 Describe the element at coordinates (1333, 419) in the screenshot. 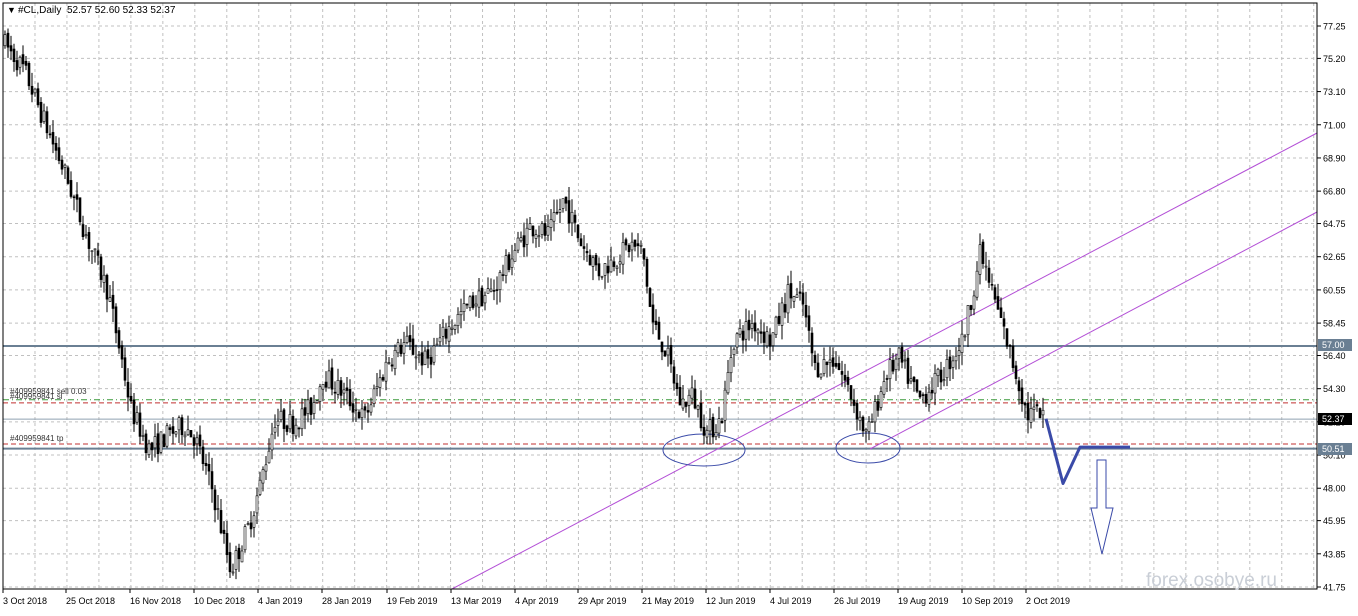

I see `current-price-badge-text: 52.37` at that location.